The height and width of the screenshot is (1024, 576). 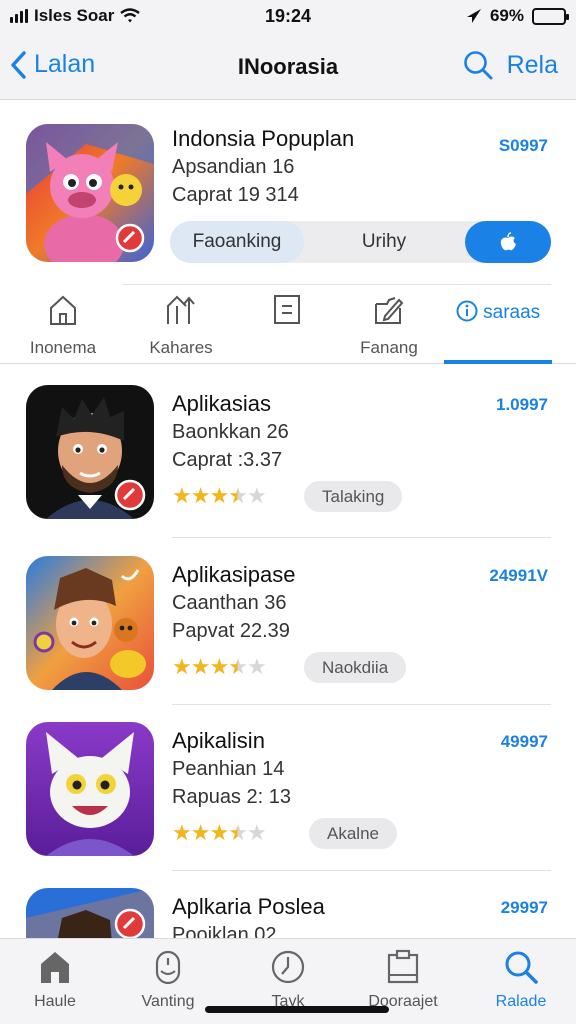 What do you see at coordinates (90, 789) in the screenshot?
I see `app-icon-white-cat` at bounding box center [90, 789].